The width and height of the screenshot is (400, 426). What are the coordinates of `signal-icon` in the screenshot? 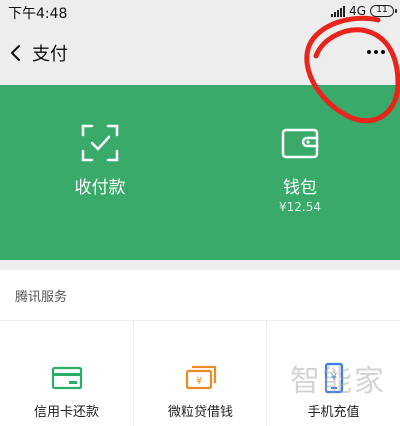 It's located at (338, 11).